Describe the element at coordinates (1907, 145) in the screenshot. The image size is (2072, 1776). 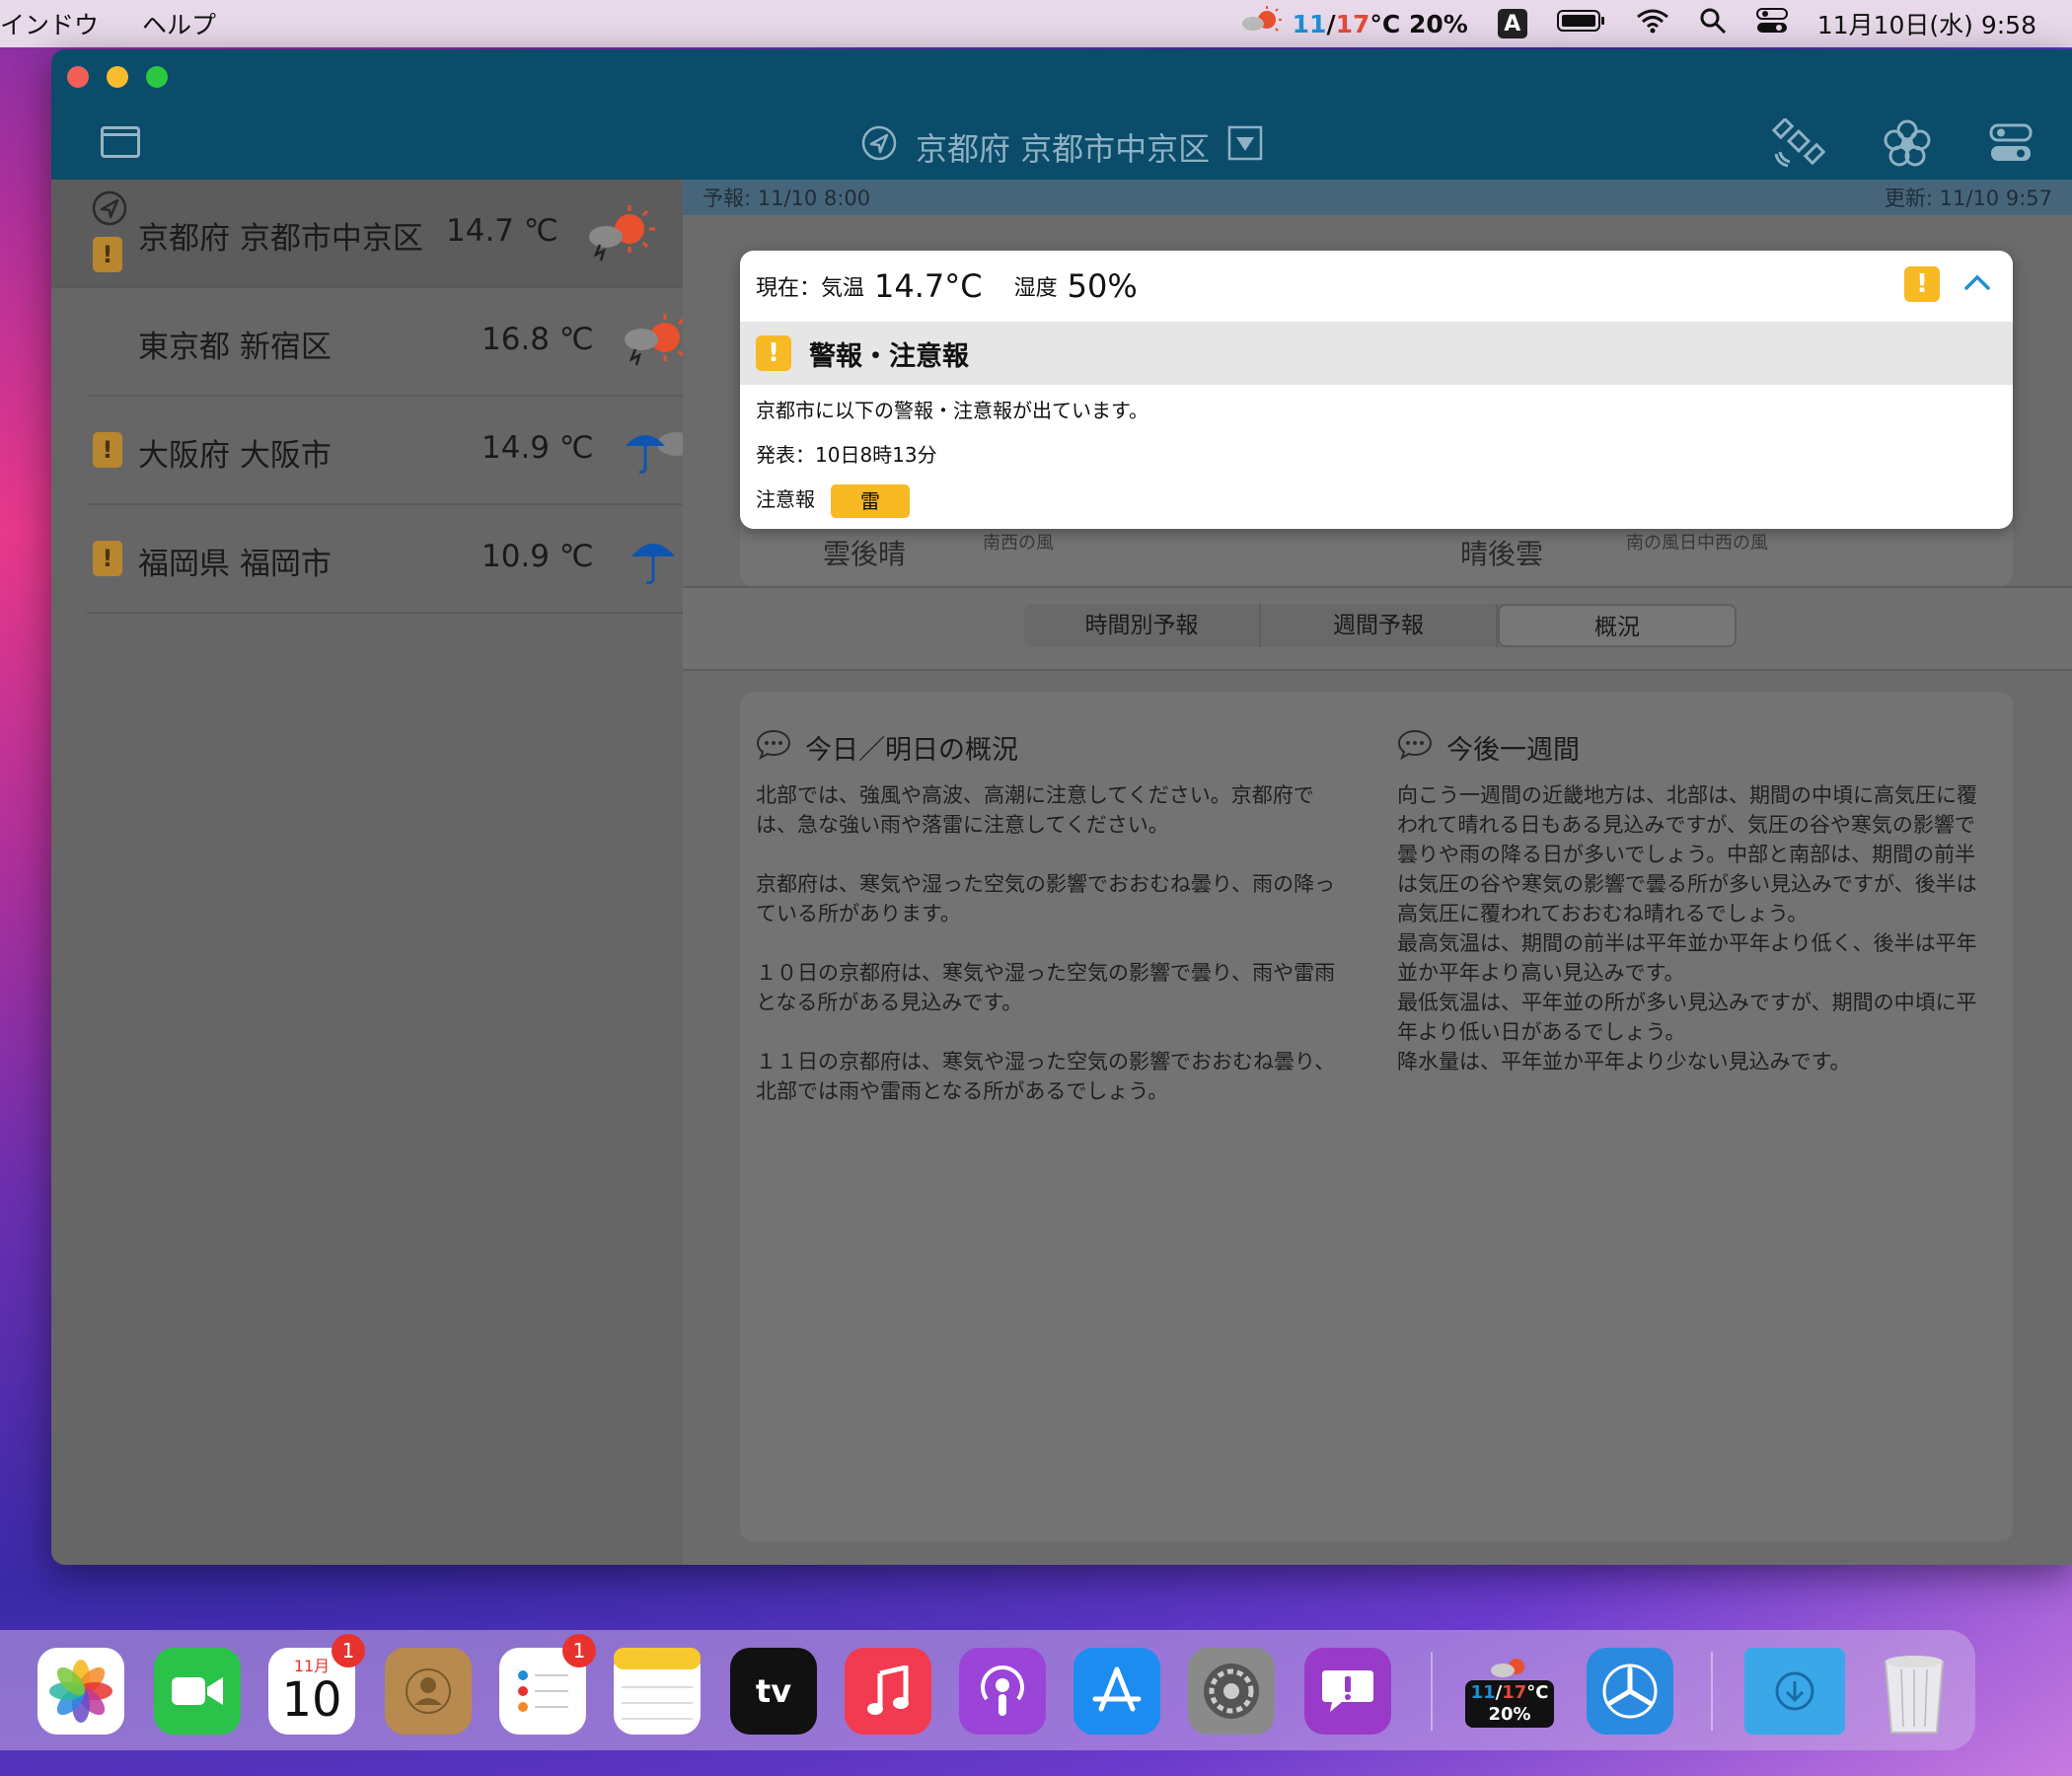
I see `flower-icon` at that location.